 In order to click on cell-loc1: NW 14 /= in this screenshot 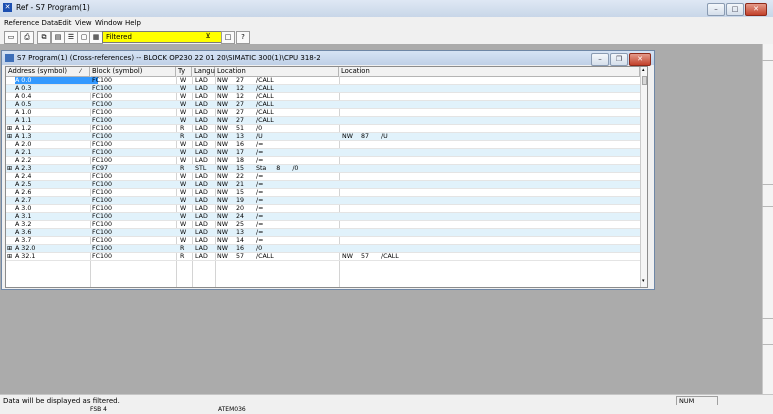, I will do `click(240, 240)`.